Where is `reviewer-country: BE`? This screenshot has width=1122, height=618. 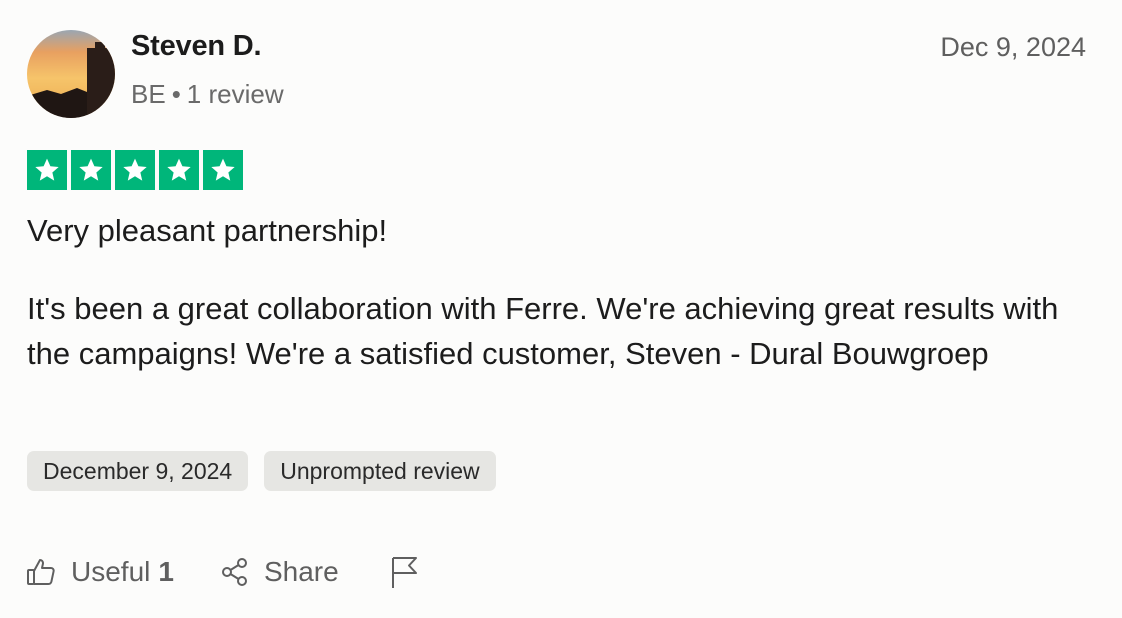 reviewer-country: BE is located at coordinates (148, 94).